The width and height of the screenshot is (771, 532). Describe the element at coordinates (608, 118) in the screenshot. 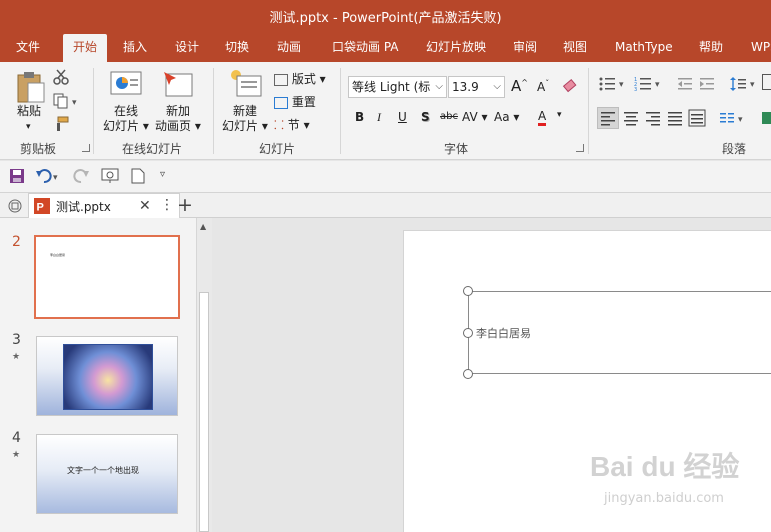

I see `align-left-button` at that location.